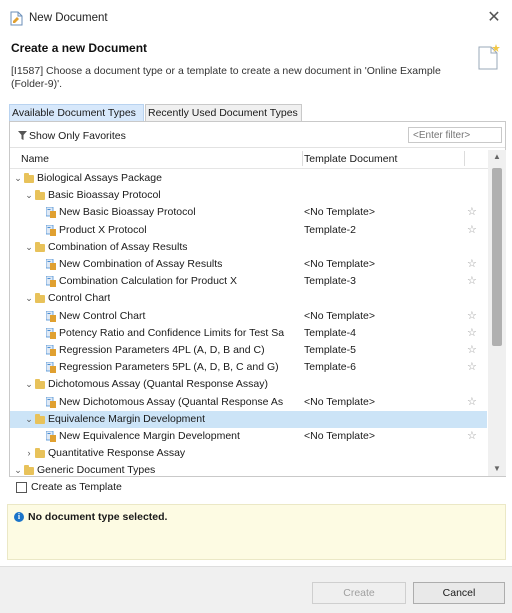 The image size is (512, 613). Describe the element at coordinates (22, 135) in the screenshot. I see `filter-icon` at that location.